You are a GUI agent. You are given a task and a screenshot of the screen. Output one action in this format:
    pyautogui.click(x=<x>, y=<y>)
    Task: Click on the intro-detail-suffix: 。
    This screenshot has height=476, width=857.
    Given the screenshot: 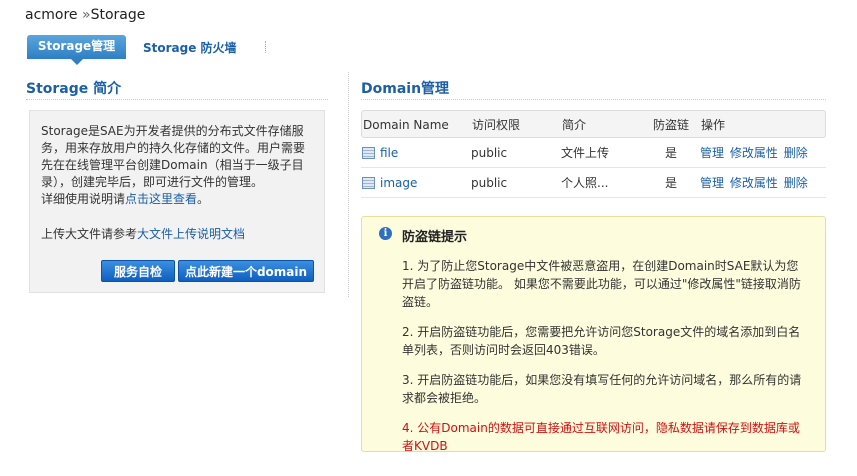 What is the action you would take?
    pyautogui.click(x=203, y=199)
    